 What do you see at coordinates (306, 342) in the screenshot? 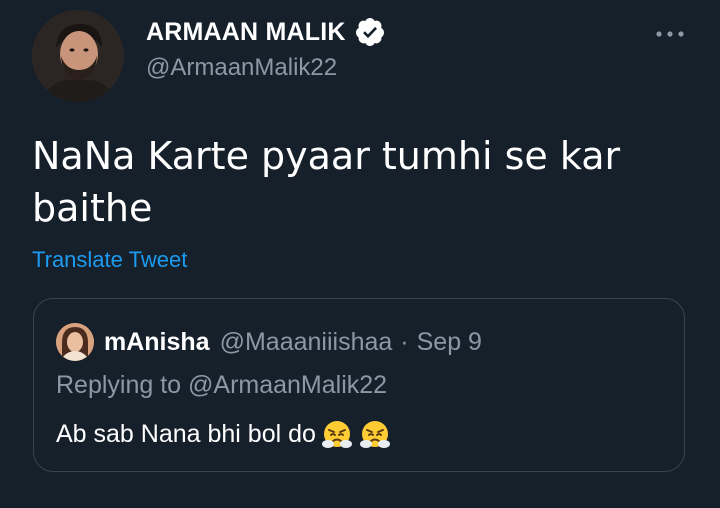
I see `quoted-author-handle: @Maaaniiishaa` at bounding box center [306, 342].